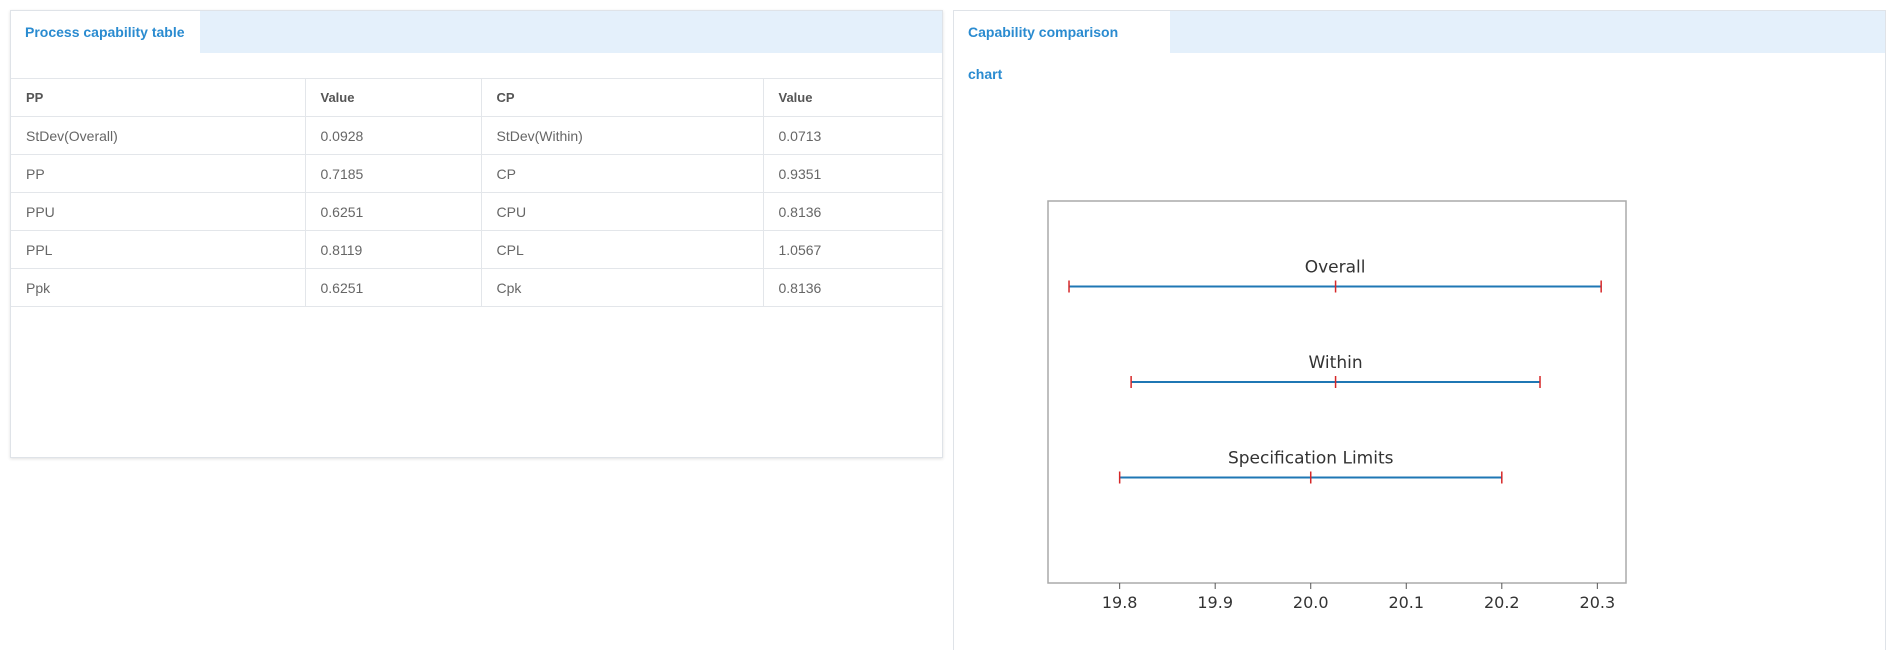 The width and height of the screenshot is (1890, 650). Describe the element at coordinates (1120, 602) in the screenshot. I see `x-tick-label: 19.8` at that location.